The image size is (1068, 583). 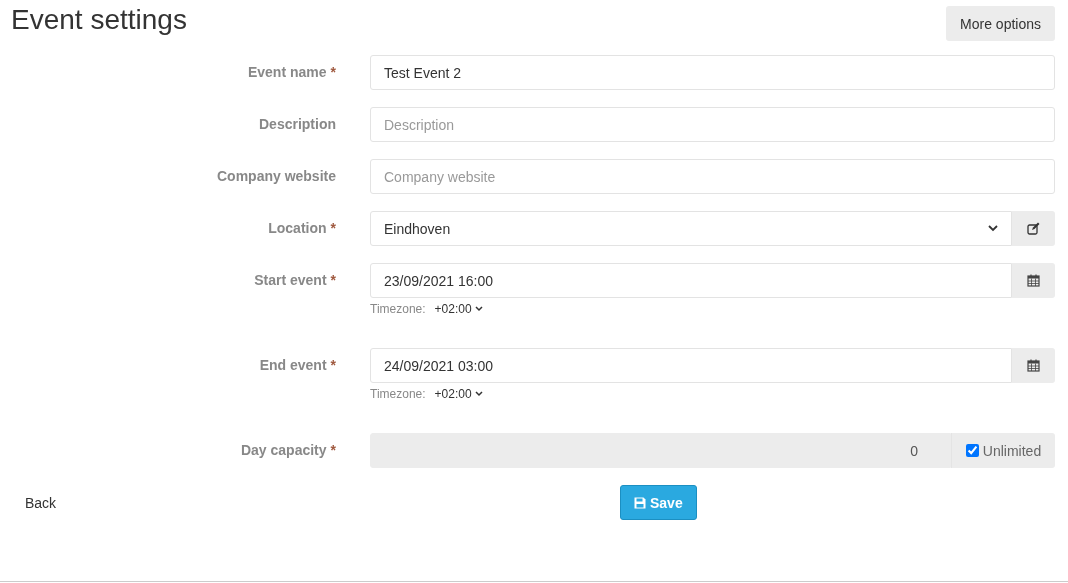 What do you see at coordinates (295, 280) in the screenshot?
I see `field-label: Start event *` at bounding box center [295, 280].